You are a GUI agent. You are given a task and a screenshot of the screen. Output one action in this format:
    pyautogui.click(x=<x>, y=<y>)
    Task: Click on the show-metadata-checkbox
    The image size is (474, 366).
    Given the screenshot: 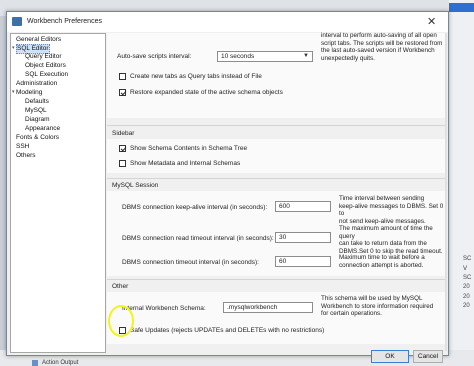 What is the action you would take?
    pyautogui.click(x=122, y=163)
    